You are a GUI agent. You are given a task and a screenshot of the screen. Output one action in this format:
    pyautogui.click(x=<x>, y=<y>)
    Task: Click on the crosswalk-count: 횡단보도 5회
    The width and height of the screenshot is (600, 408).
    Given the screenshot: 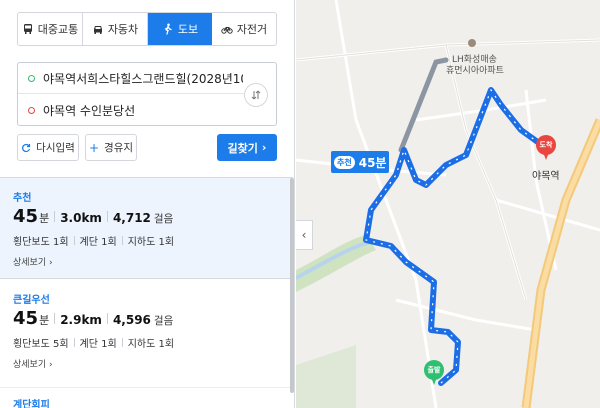 What is the action you would take?
    pyautogui.click(x=41, y=344)
    